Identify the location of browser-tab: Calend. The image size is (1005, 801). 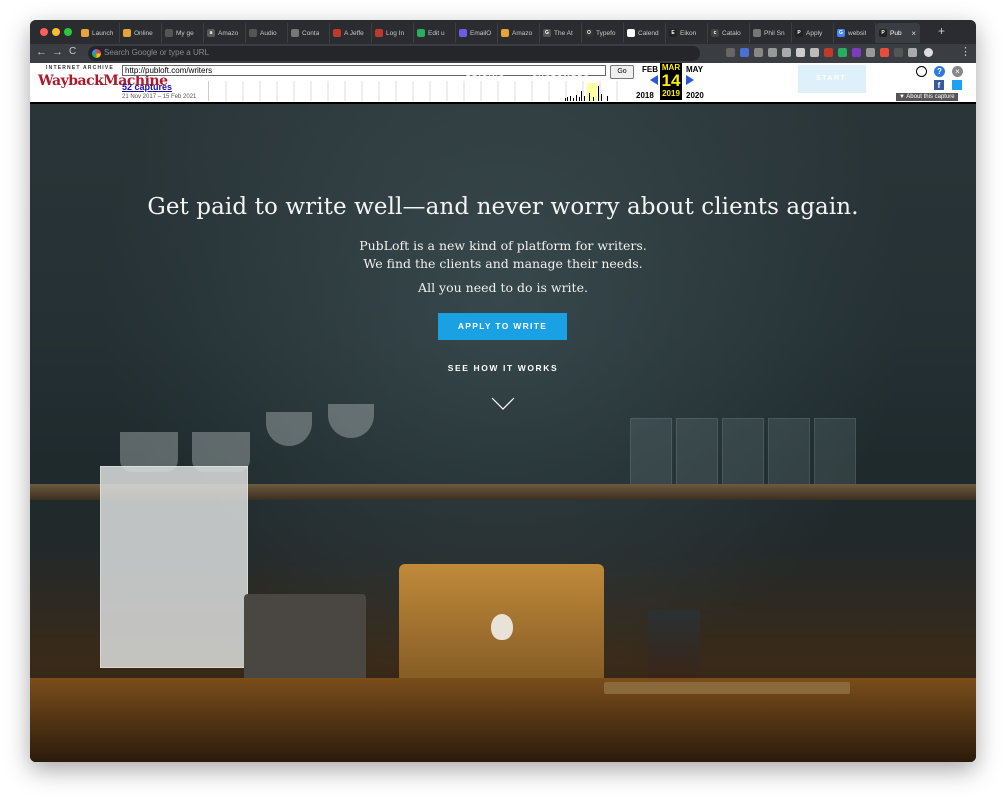
(645, 33).